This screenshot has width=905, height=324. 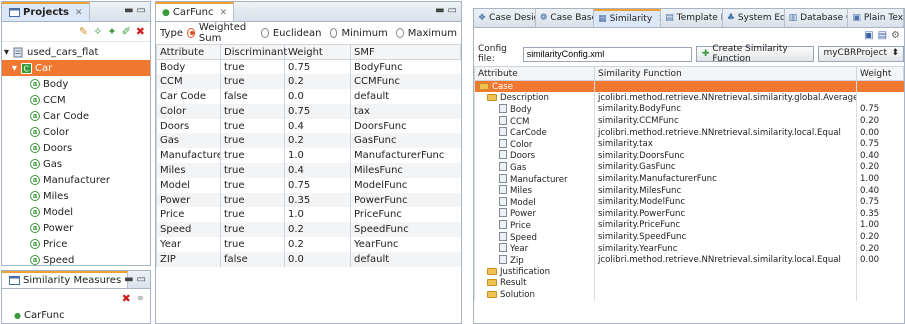 I want to click on table-row: Price true 1.0 PriceFunc, so click(x=308, y=215).